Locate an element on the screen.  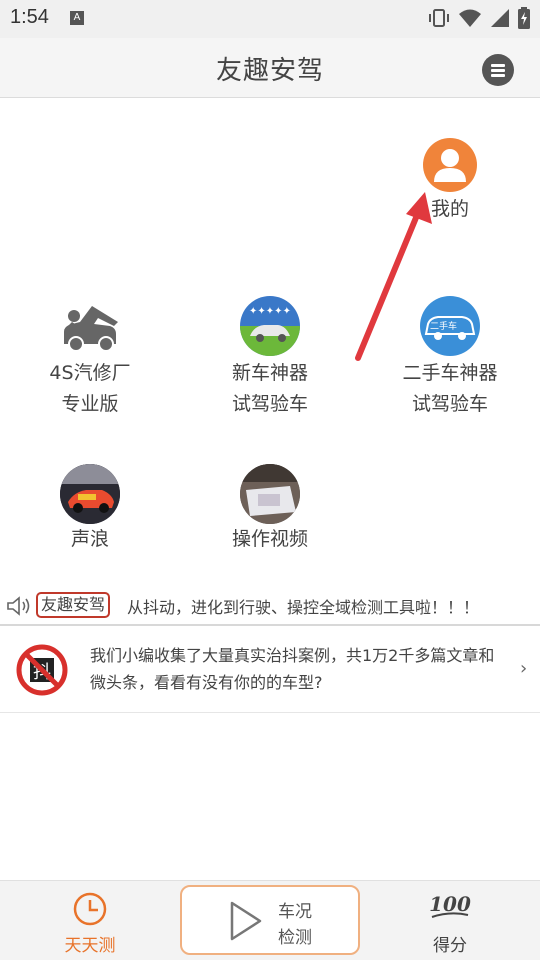
used-car-label-2: 试驾验车 is located at coordinates (449, 404).